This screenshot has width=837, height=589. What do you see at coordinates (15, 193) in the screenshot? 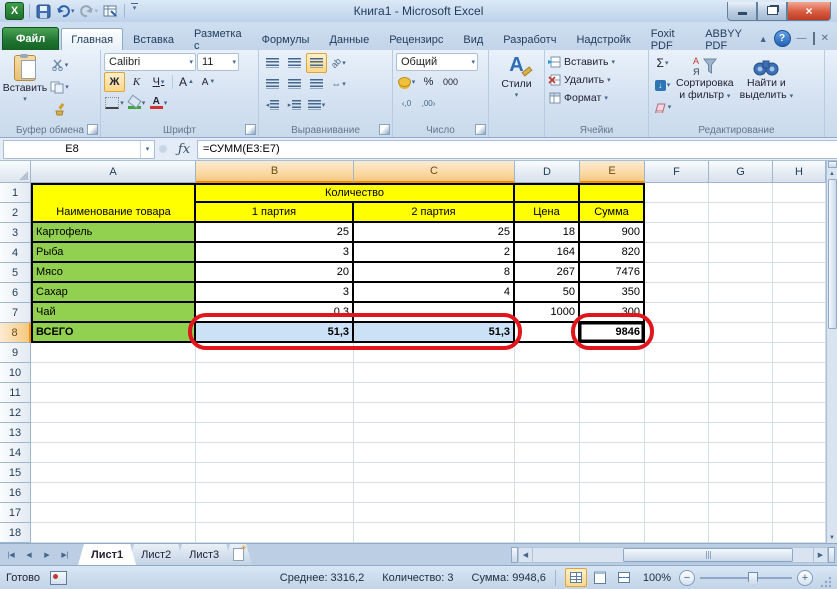
I see `row-header-1: 1` at bounding box center [15, 193].